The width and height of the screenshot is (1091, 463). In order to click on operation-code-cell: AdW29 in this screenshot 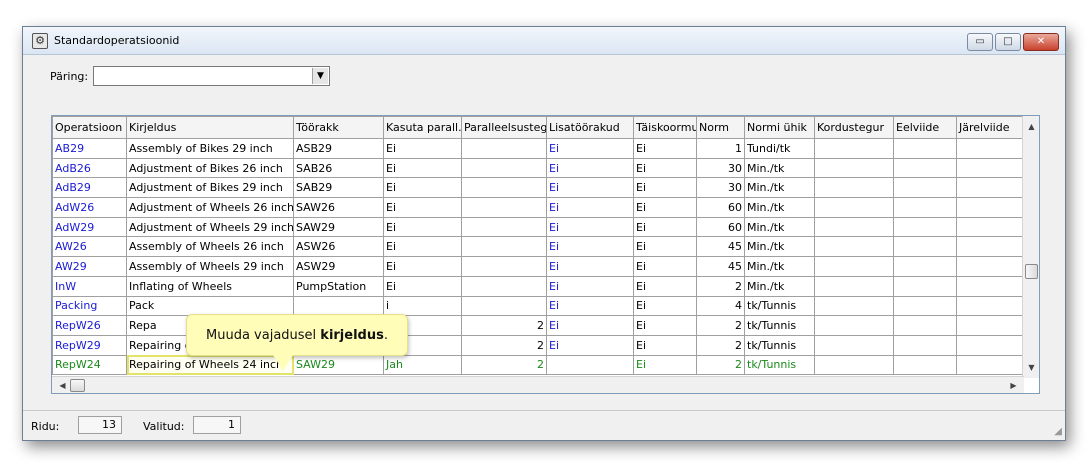, I will do `click(89, 227)`.